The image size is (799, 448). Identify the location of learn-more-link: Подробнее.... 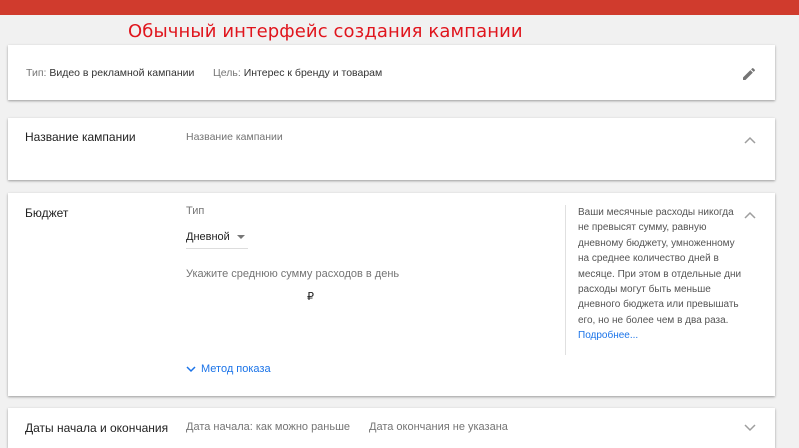
(608, 335).